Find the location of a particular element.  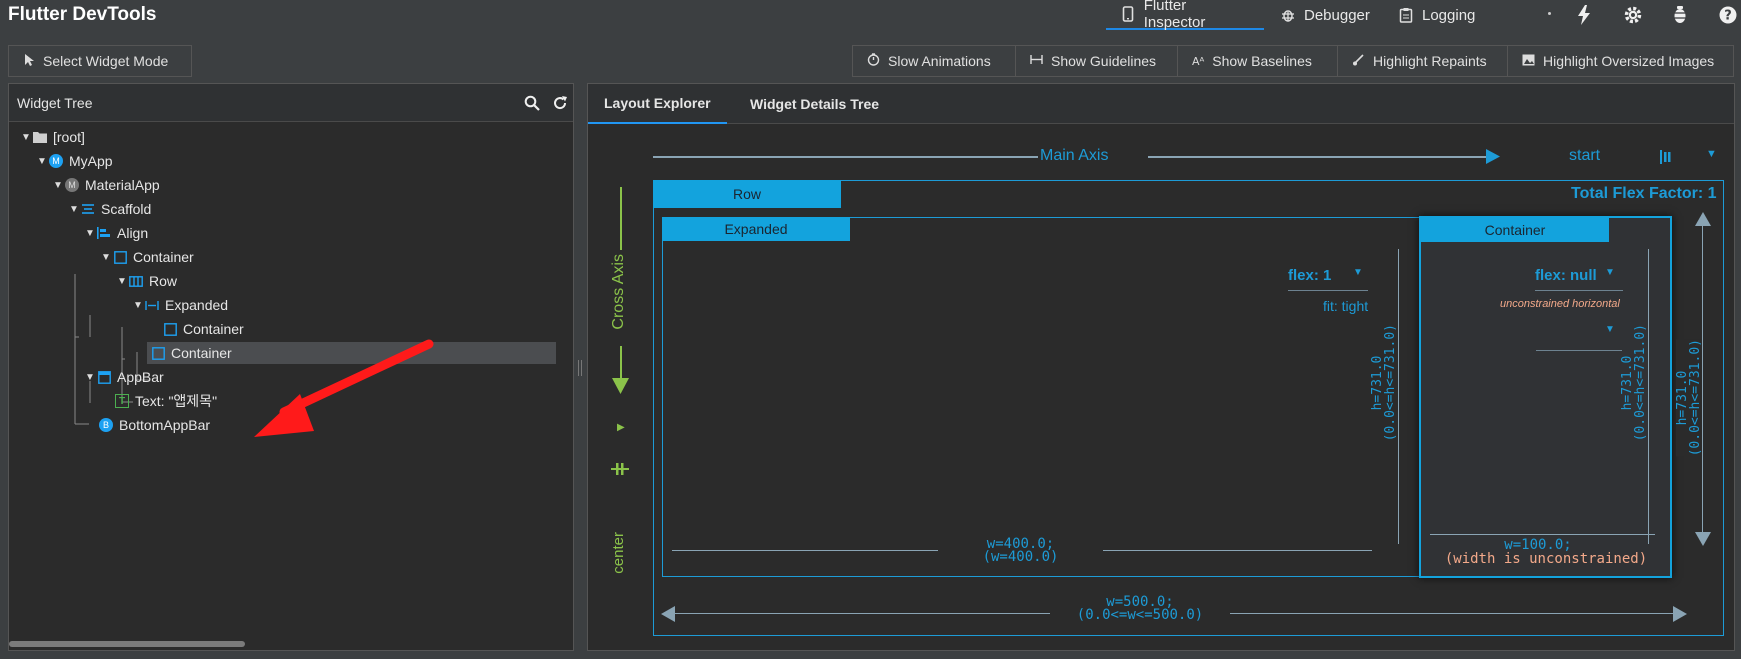

tree-node-container: ▼ Container is located at coordinates (146, 257).